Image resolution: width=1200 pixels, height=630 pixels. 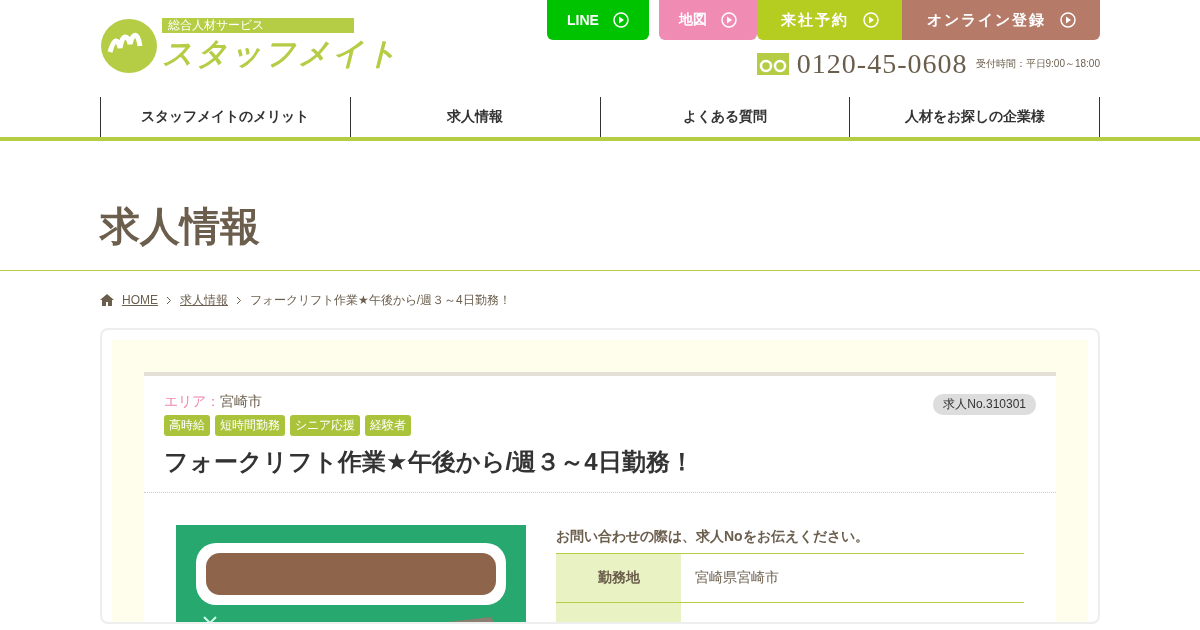 I want to click on header-button: オンライン登録, so click(x=1001, y=20).